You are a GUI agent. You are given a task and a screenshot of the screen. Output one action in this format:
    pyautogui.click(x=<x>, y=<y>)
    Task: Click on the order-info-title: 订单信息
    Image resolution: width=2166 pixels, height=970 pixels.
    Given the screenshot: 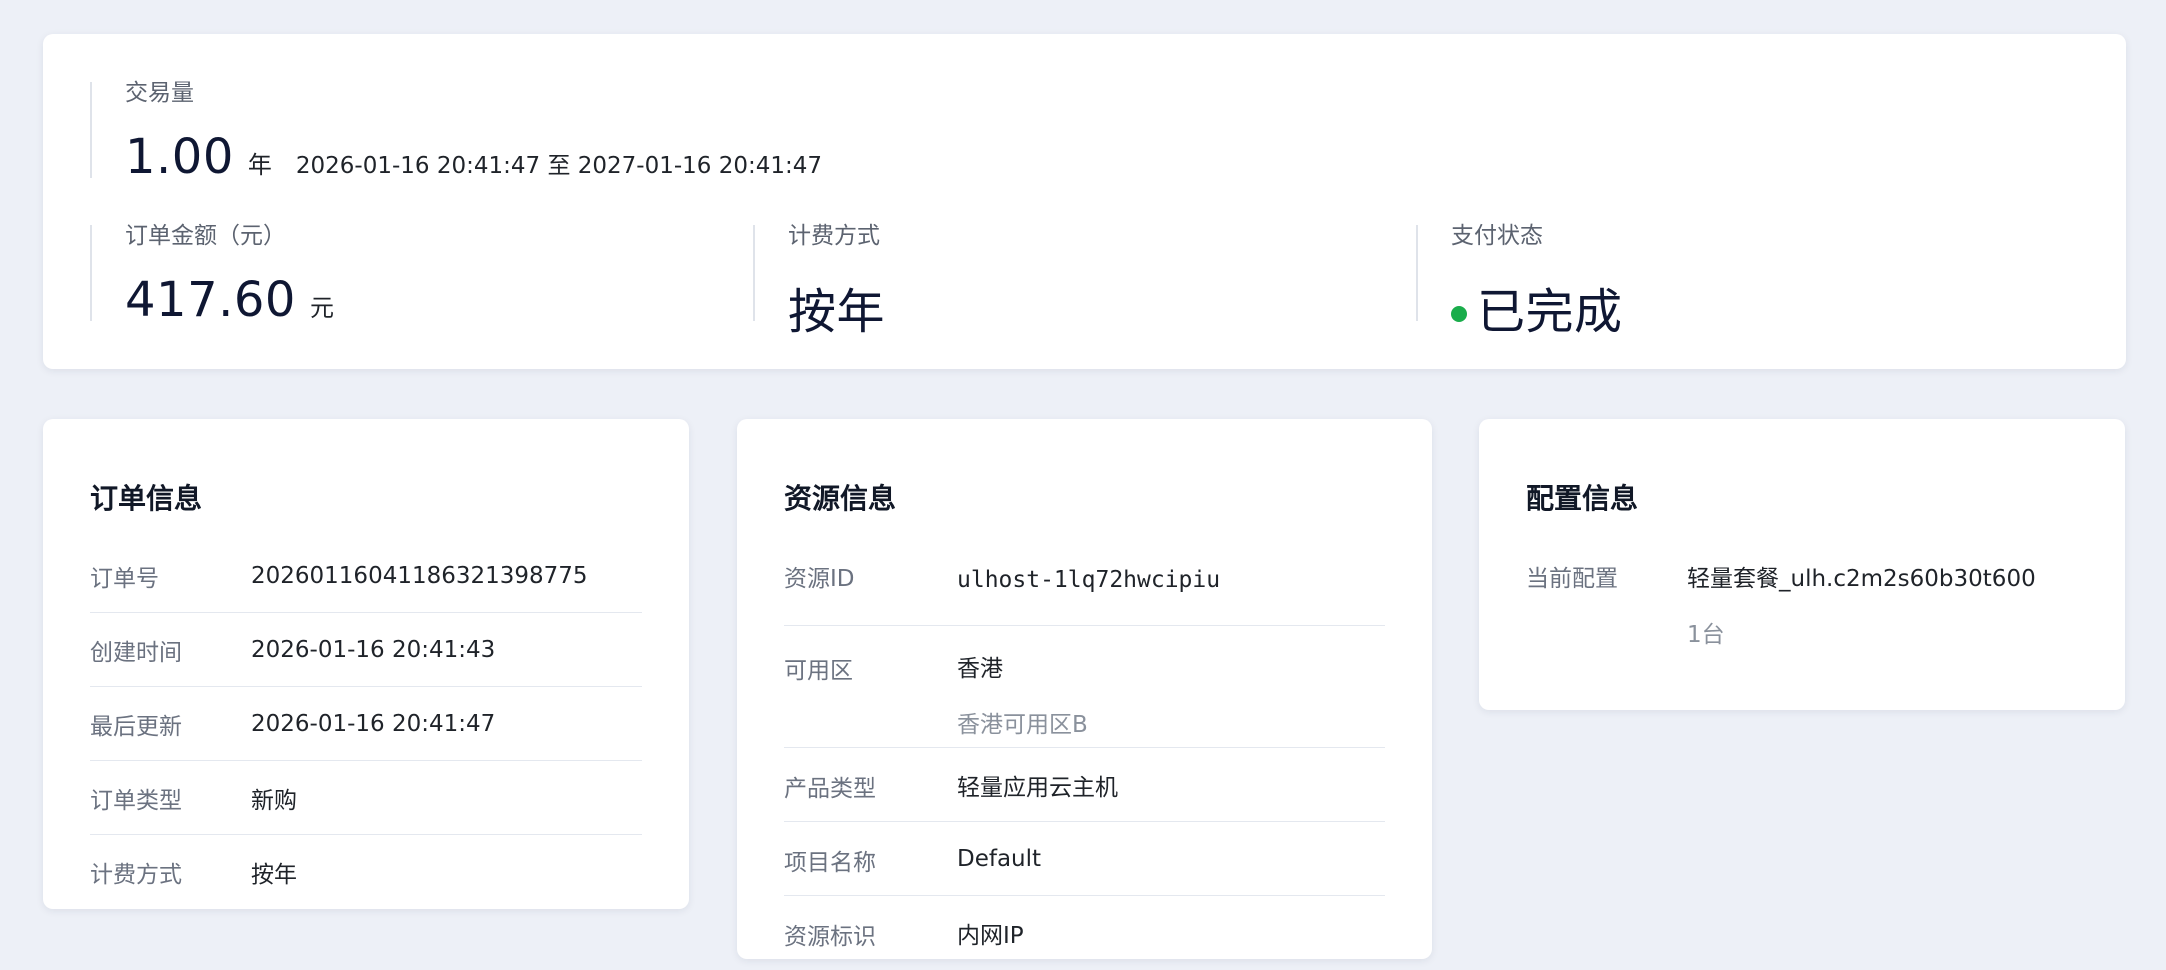 What is the action you would take?
    pyautogui.click(x=146, y=498)
    